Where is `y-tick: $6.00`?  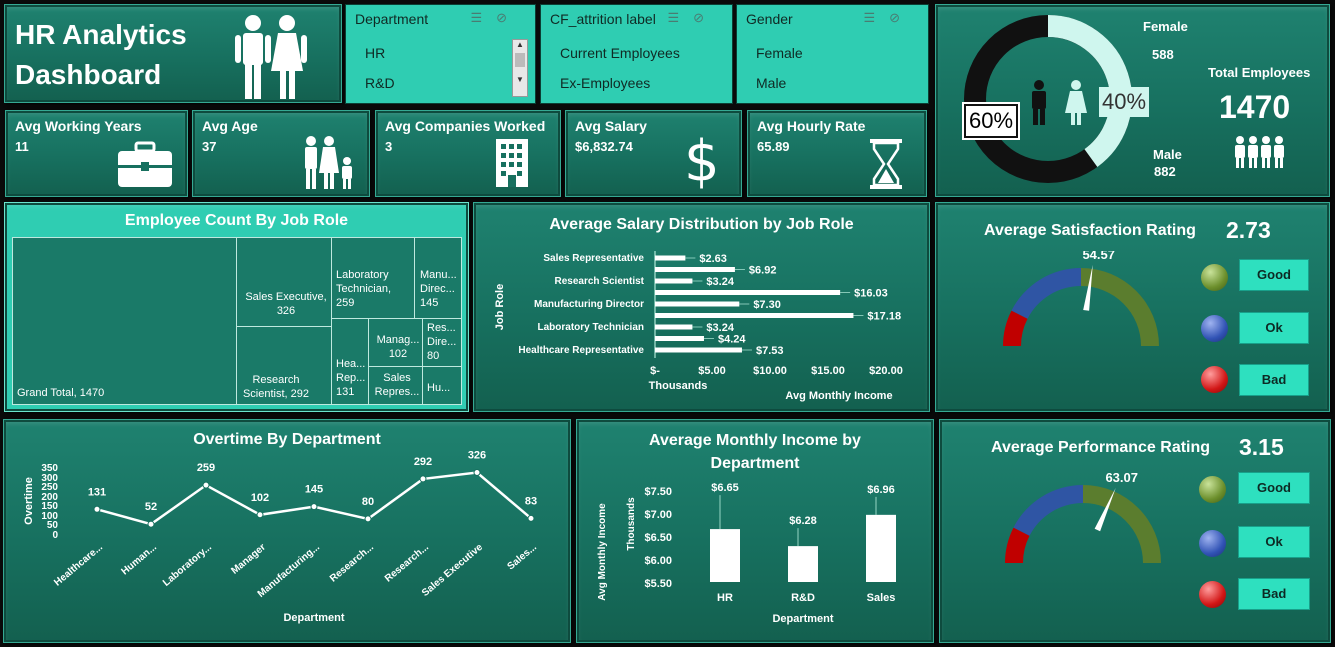 y-tick: $6.00 is located at coordinates (658, 561).